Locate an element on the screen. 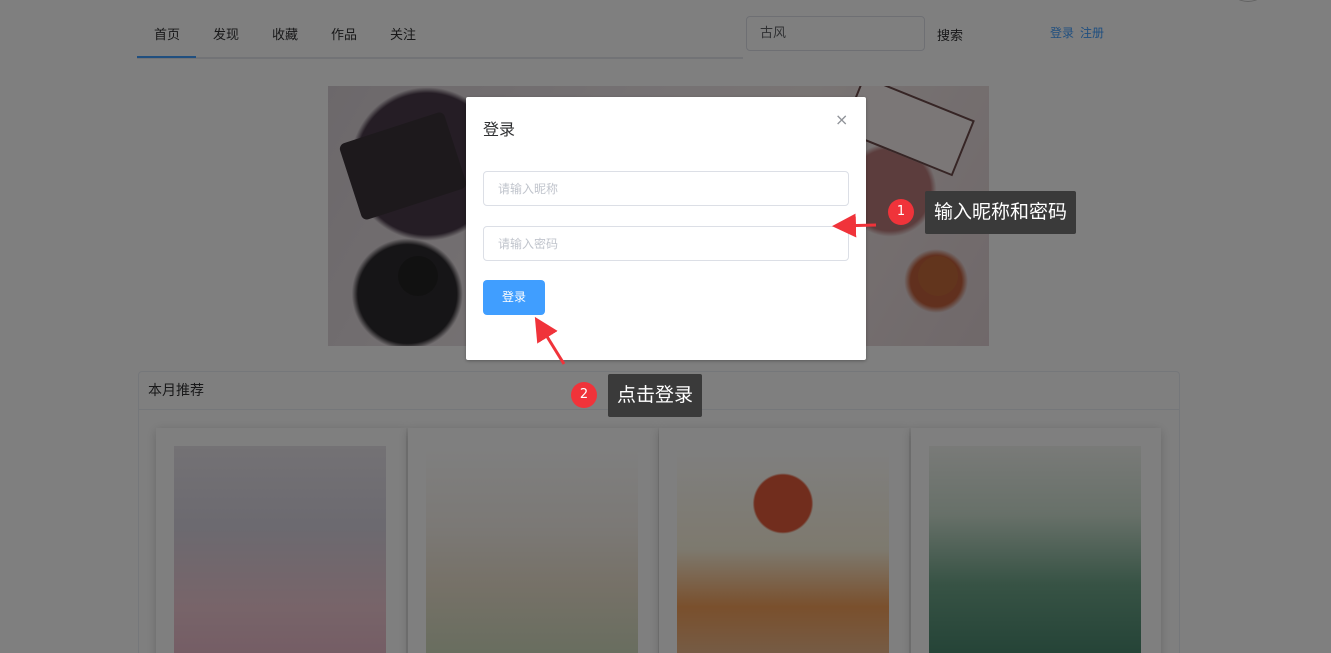  annotation-tip-2: 点击登录 is located at coordinates (655, 395).